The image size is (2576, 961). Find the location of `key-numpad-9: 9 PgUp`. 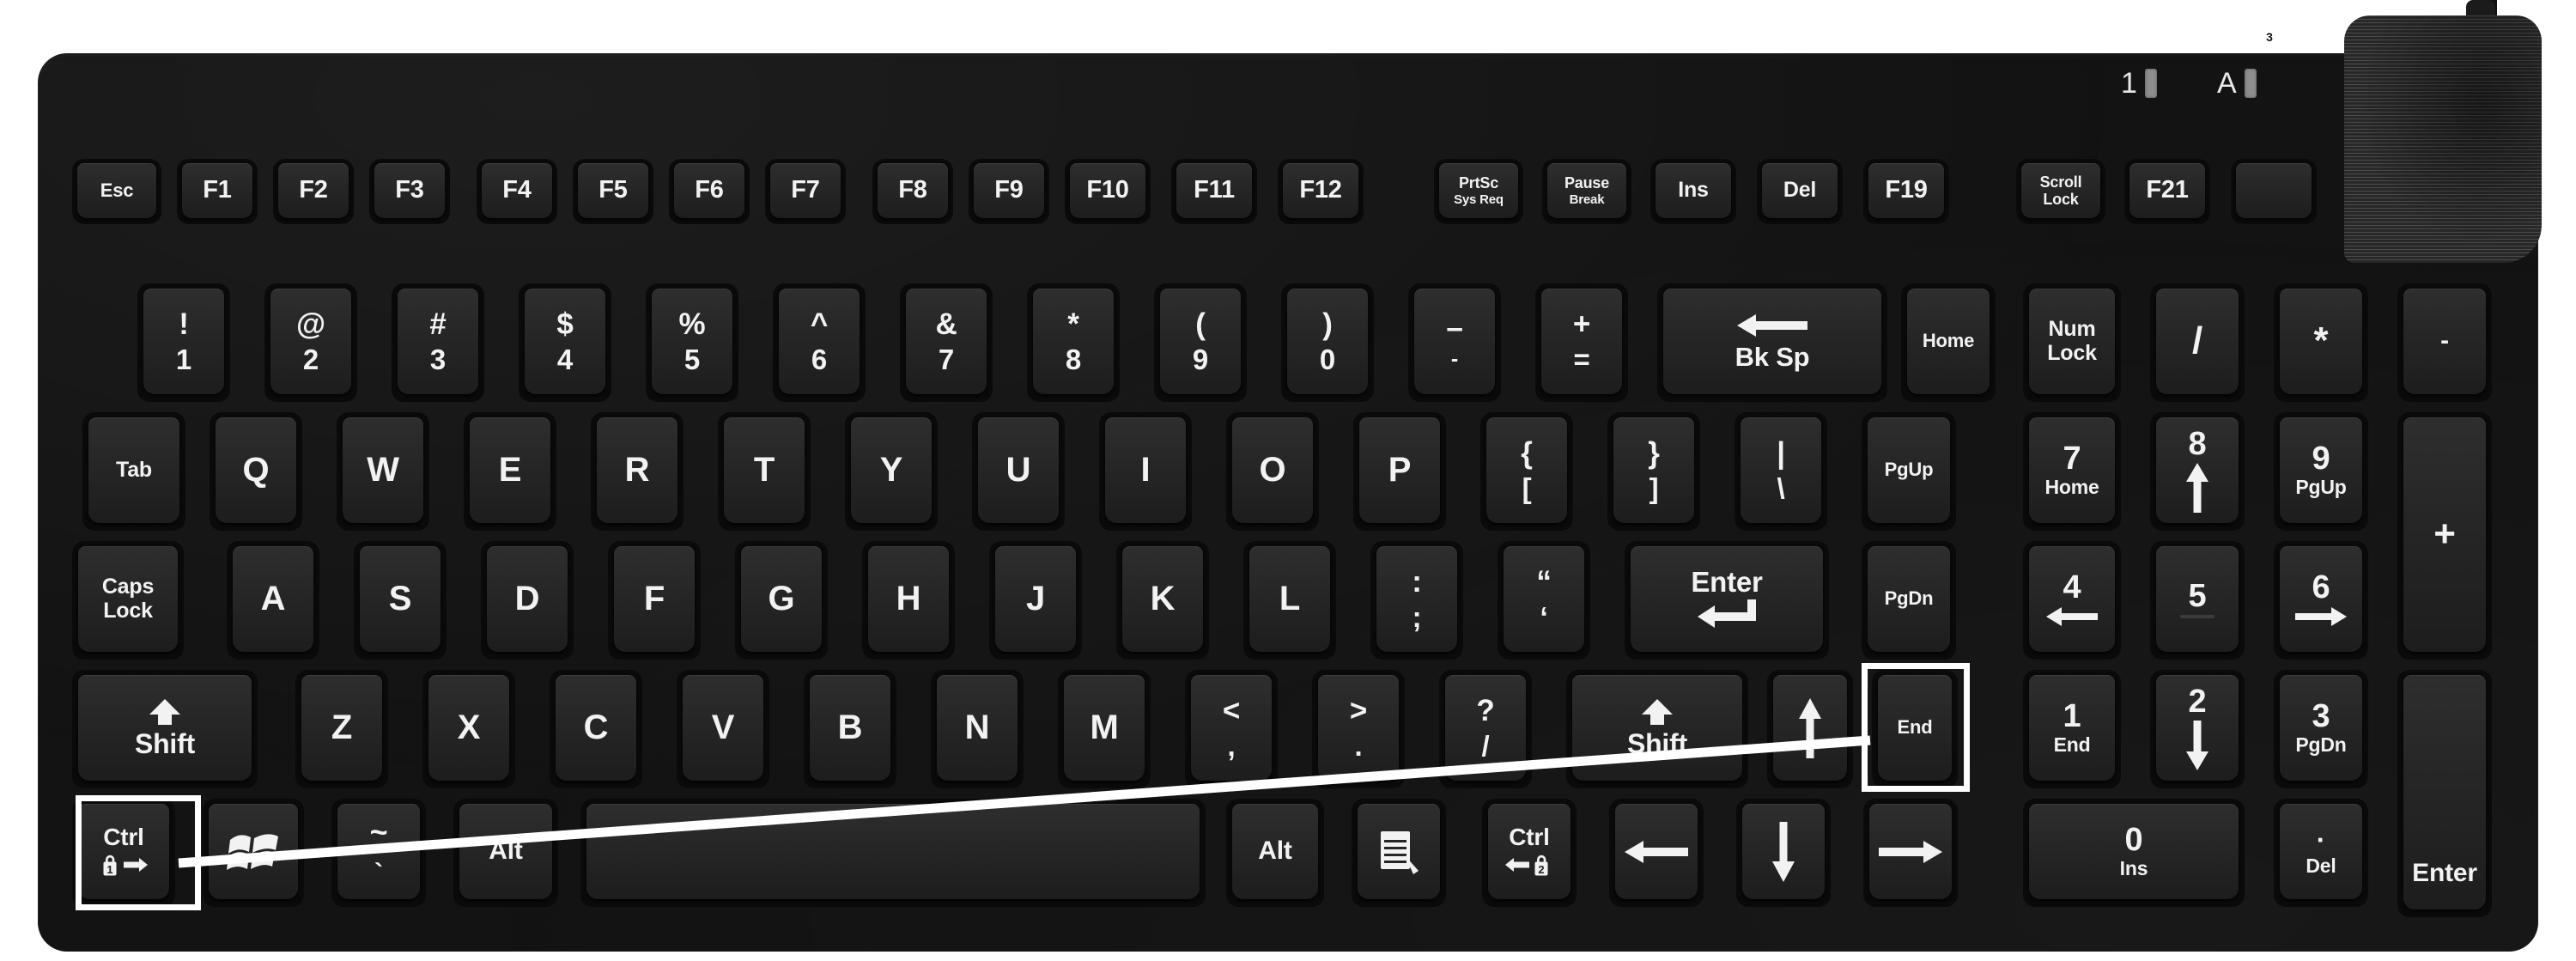

key-numpad-9: 9 PgUp is located at coordinates (2321, 472).